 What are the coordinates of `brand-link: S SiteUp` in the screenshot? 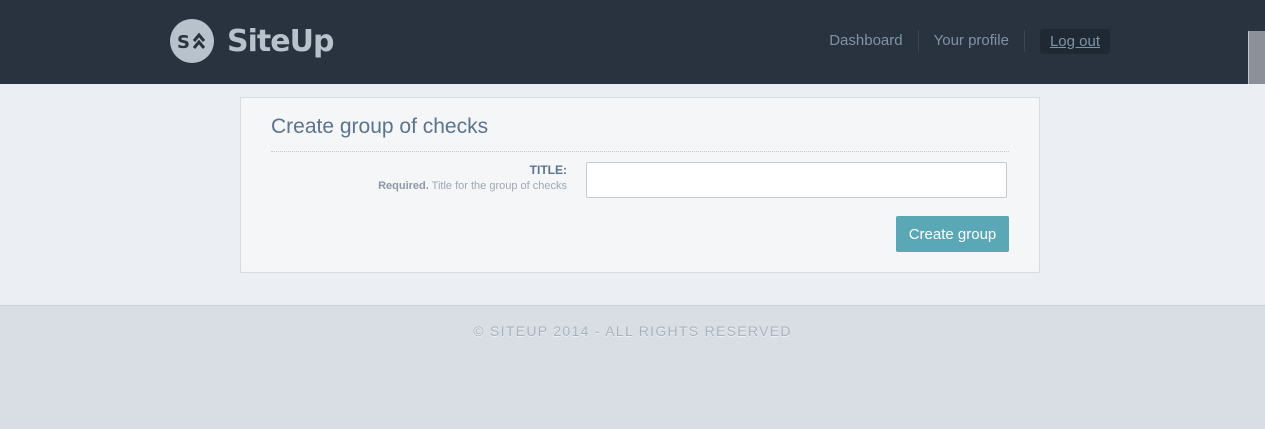 It's located at (252, 41).